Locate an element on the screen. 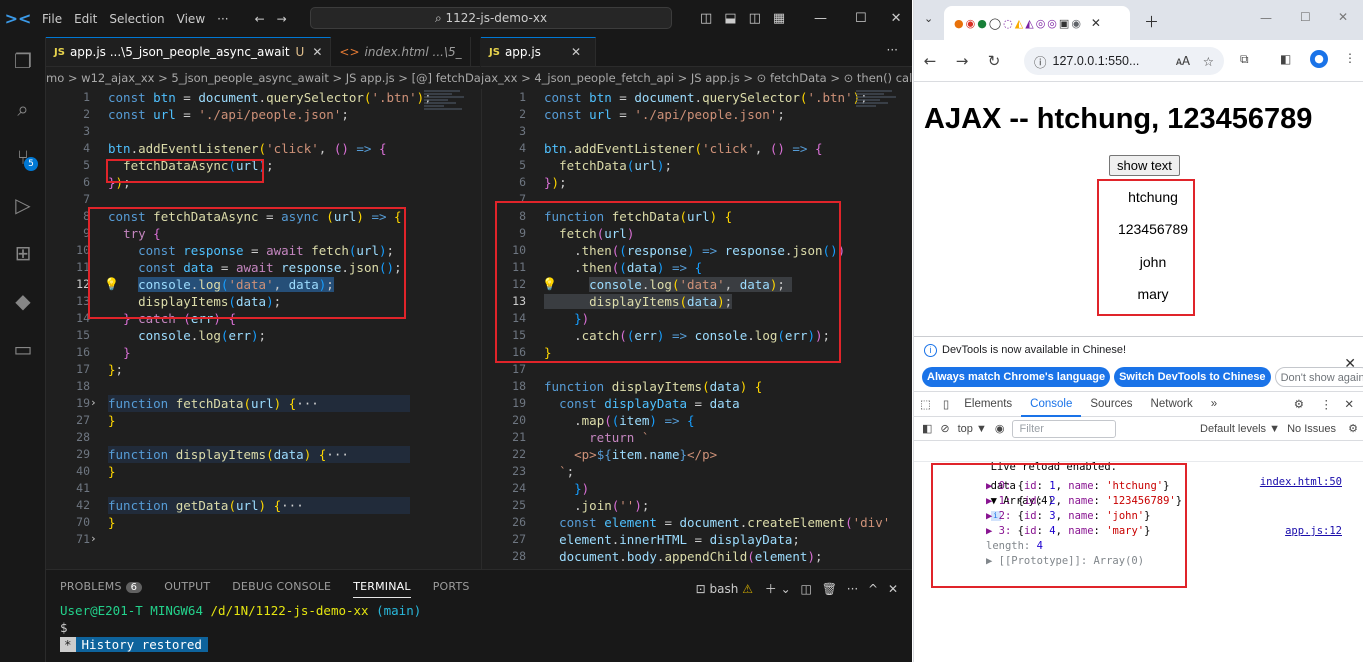 Image resolution: width=1363 pixels, height=662 pixels. browser-tab: ● ◉ ● ◯ ◌ ◭ ◭ ◎ ◎ ▣ ◉ ✕ is located at coordinates (1037, 23).